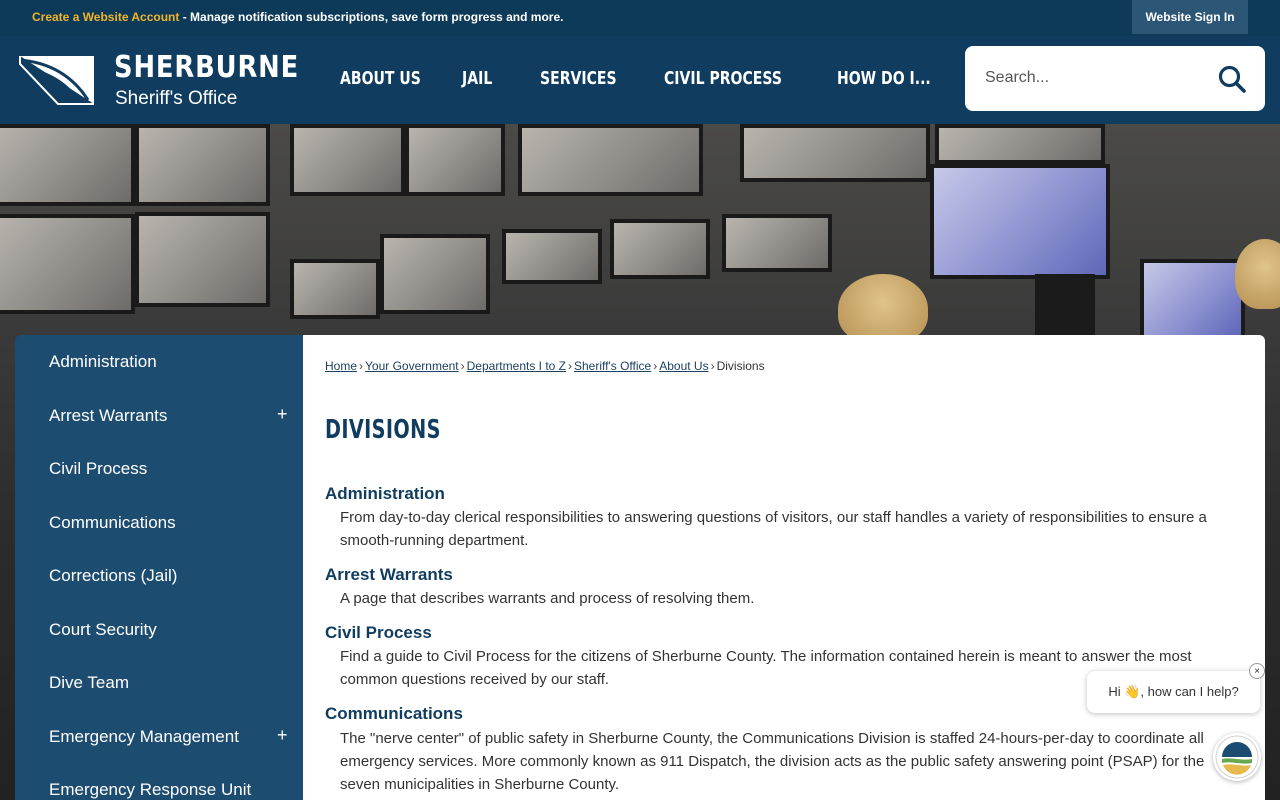 This screenshot has height=800, width=1280. What do you see at coordinates (1232, 79) in the screenshot?
I see `search-icon` at bounding box center [1232, 79].